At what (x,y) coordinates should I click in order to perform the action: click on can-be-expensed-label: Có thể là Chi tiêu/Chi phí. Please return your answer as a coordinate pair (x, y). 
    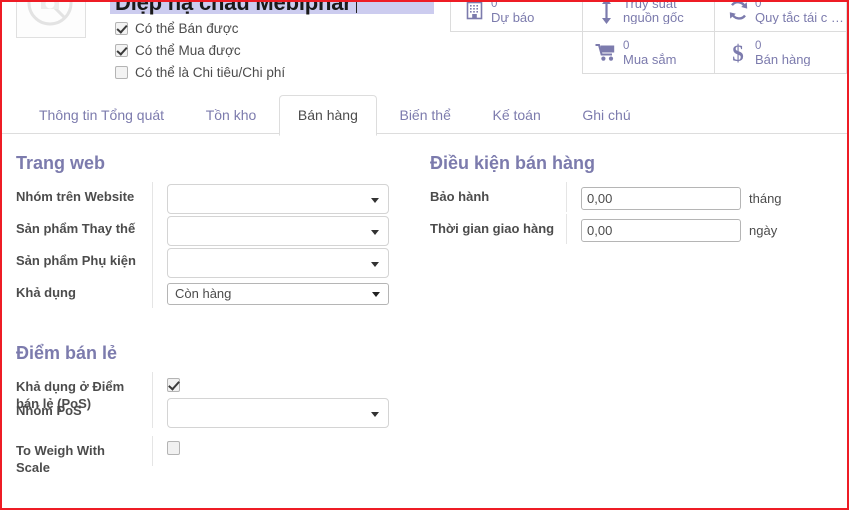
    Looking at the image, I should click on (210, 72).